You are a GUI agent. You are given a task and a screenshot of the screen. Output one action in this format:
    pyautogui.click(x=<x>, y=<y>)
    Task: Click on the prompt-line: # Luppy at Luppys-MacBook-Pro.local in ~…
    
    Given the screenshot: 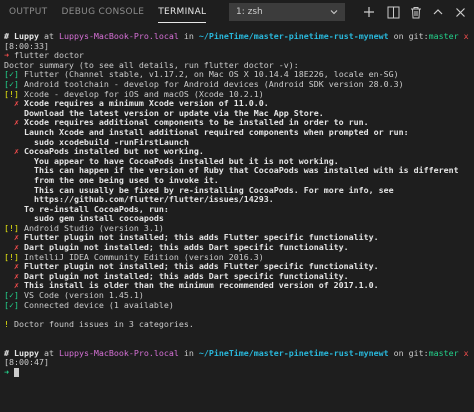 What is the action you would take?
    pyautogui.click(x=239, y=354)
    